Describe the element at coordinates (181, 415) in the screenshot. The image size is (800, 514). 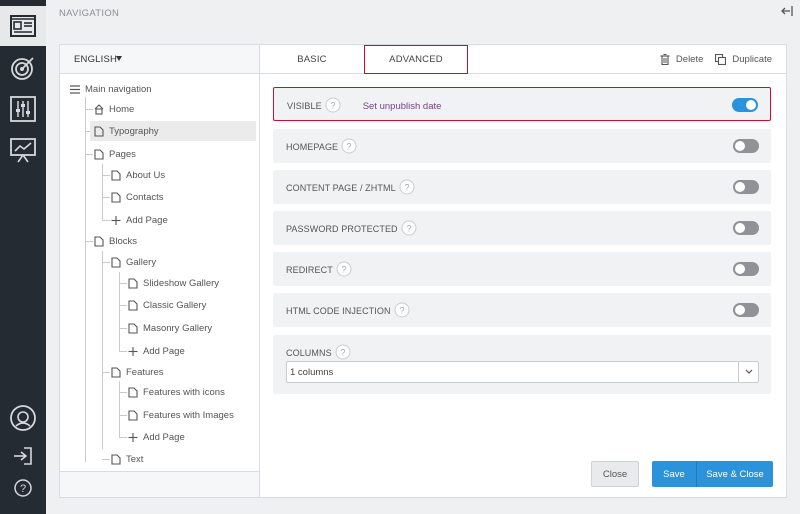
I see `tree-item-features-with-images: Features with Images` at that location.